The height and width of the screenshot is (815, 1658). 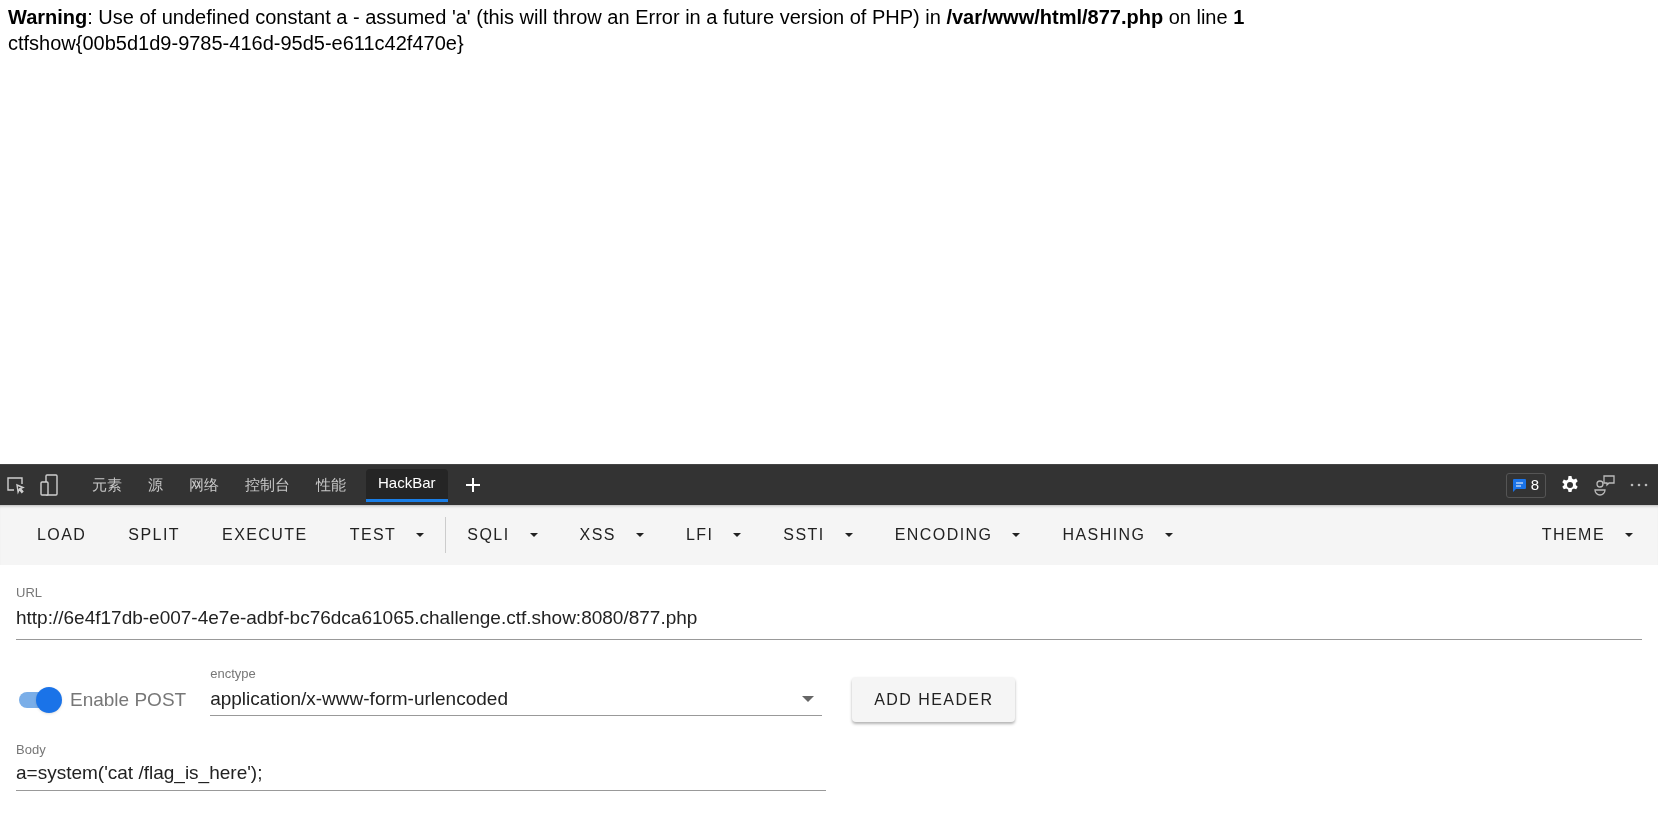 I want to click on menu-button: SQLI, so click(x=502, y=535).